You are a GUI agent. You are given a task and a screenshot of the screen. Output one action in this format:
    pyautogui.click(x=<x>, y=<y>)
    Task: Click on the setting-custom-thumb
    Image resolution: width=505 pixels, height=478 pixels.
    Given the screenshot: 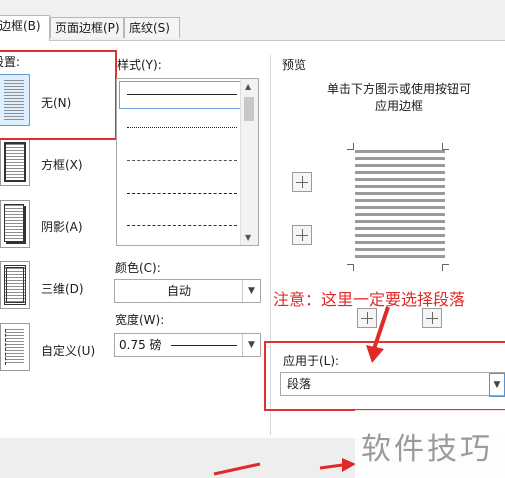 What is the action you would take?
    pyautogui.click(x=15, y=347)
    